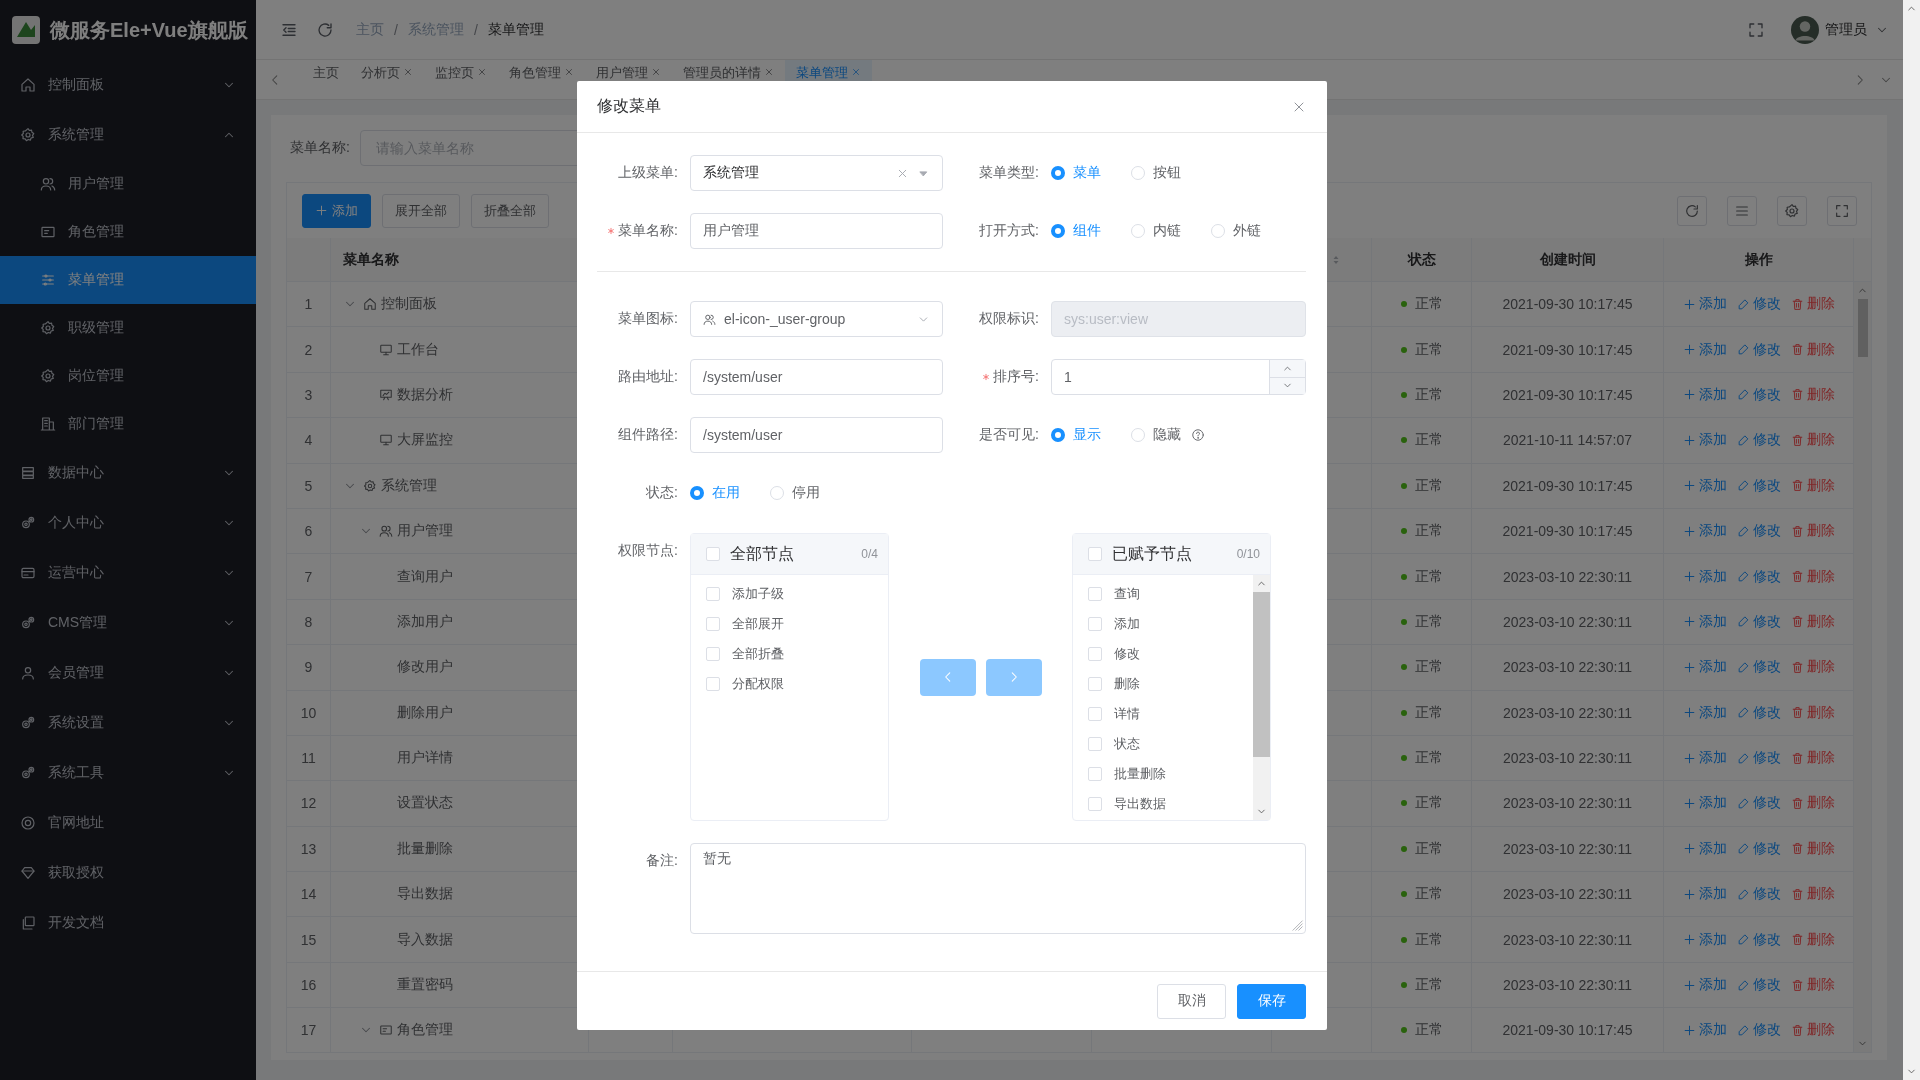 The width and height of the screenshot is (1920, 1080). I want to click on text-field: /system/user, so click(816, 435).